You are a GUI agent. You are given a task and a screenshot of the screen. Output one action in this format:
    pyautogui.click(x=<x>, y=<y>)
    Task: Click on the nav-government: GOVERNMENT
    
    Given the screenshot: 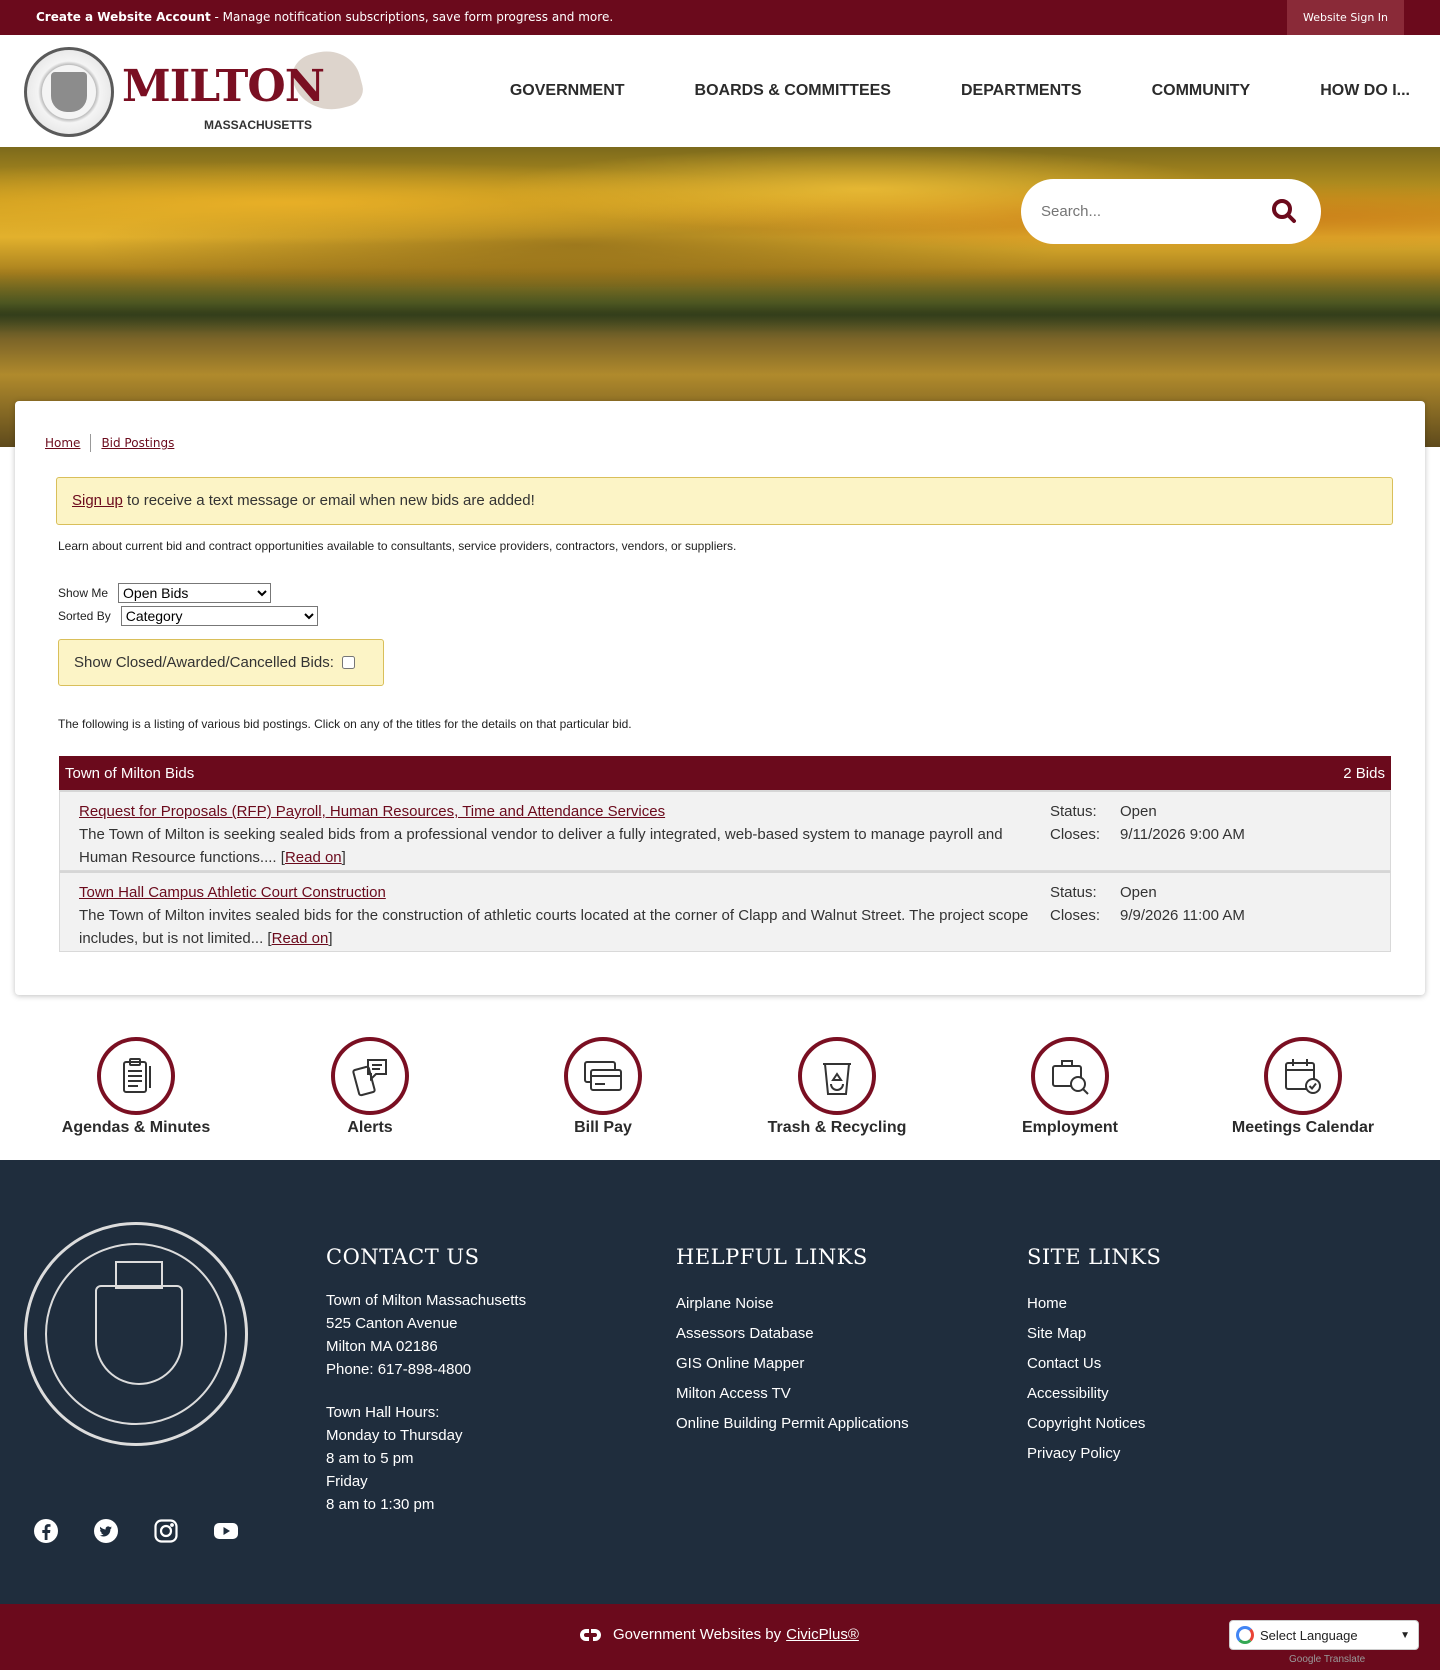 What is the action you would take?
    pyautogui.click(x=567, y=91)
    